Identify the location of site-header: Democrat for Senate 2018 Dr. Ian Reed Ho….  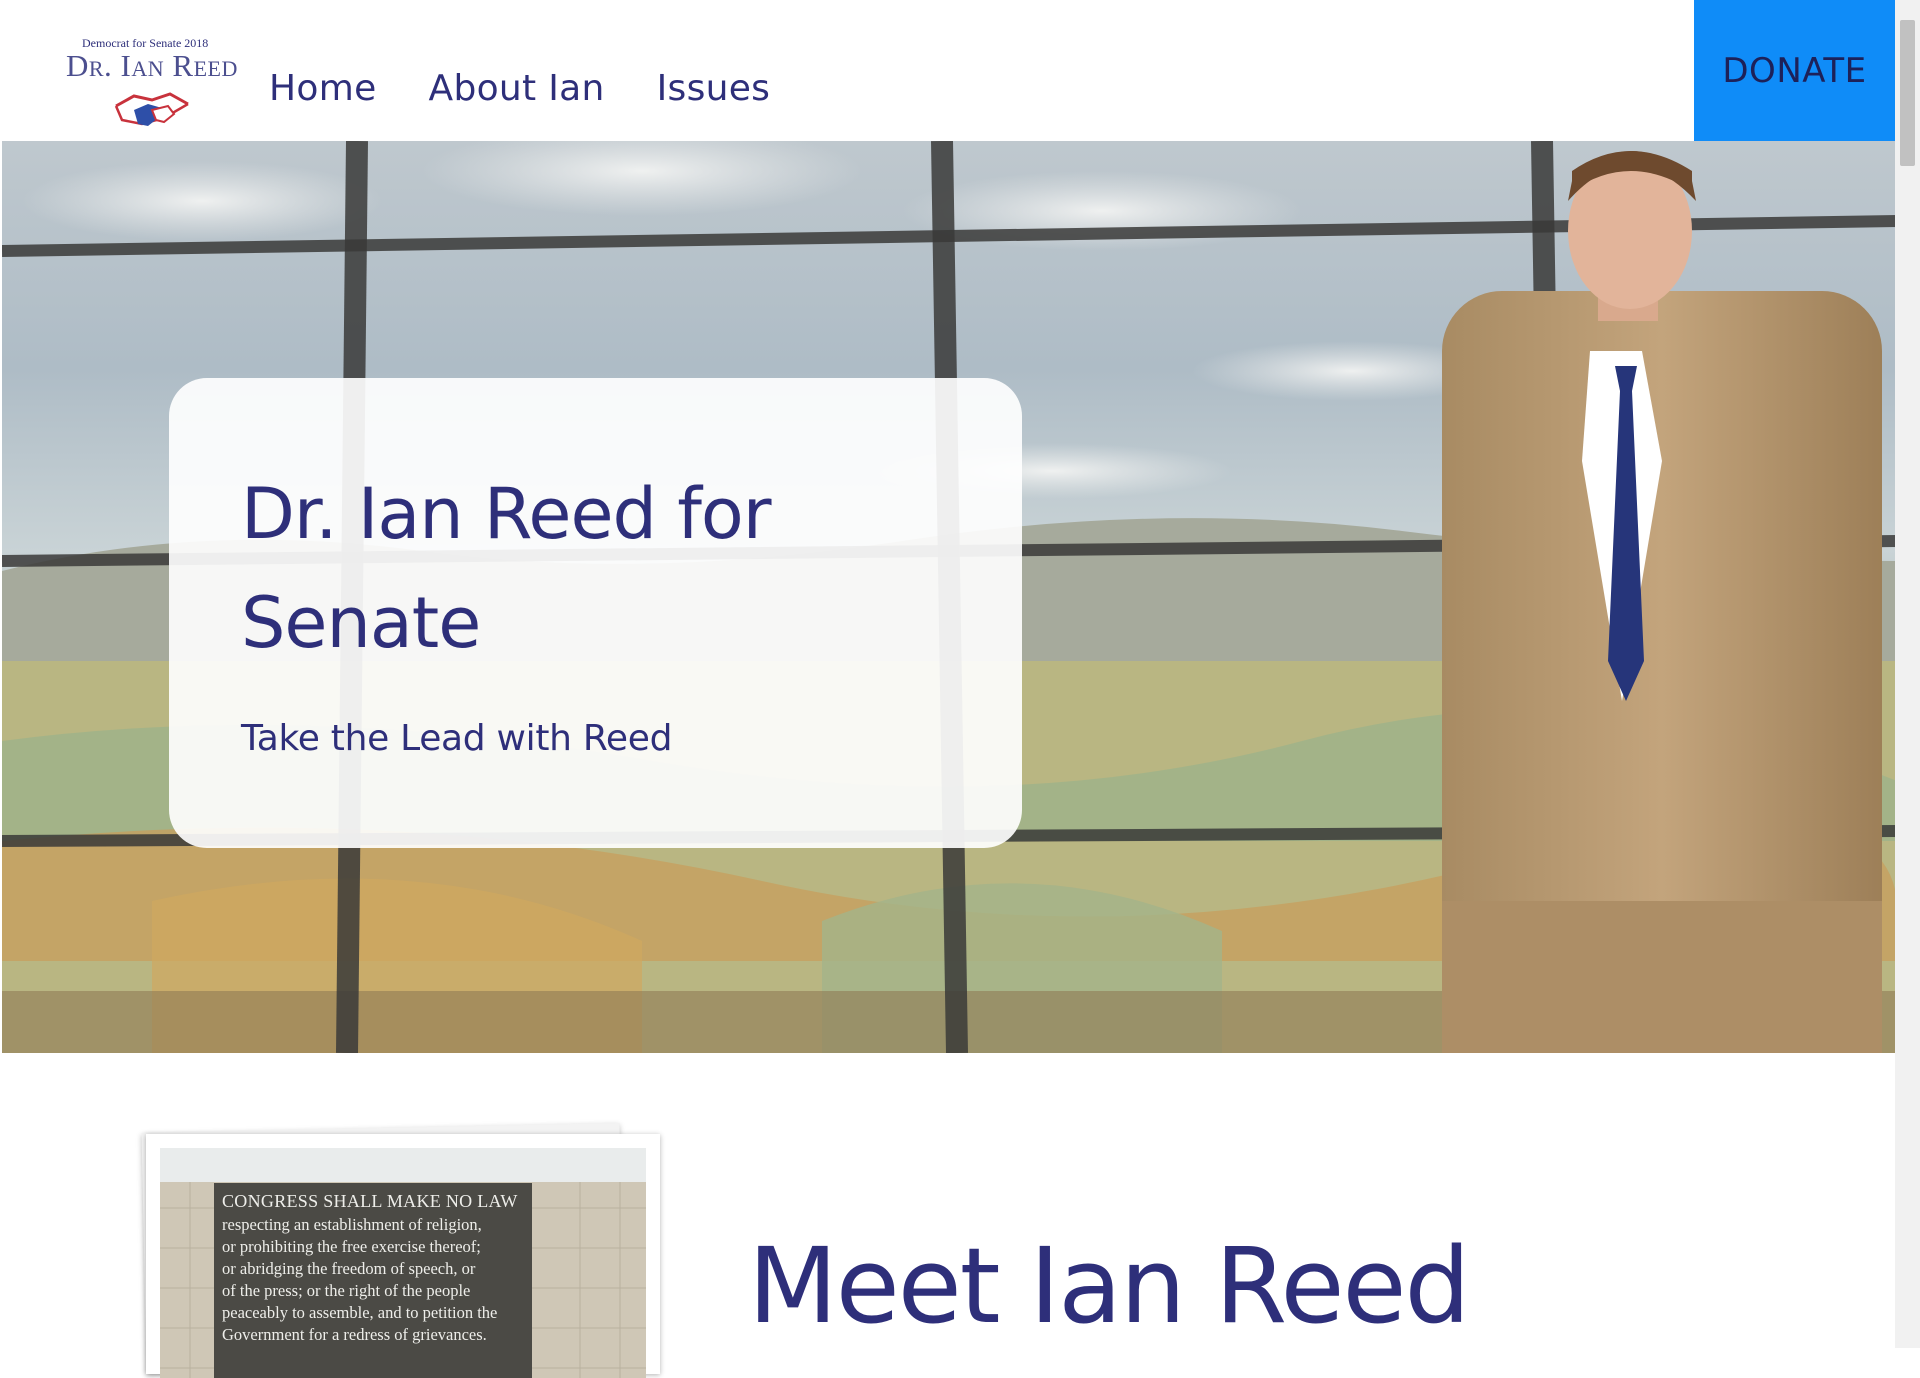
(947, 70).